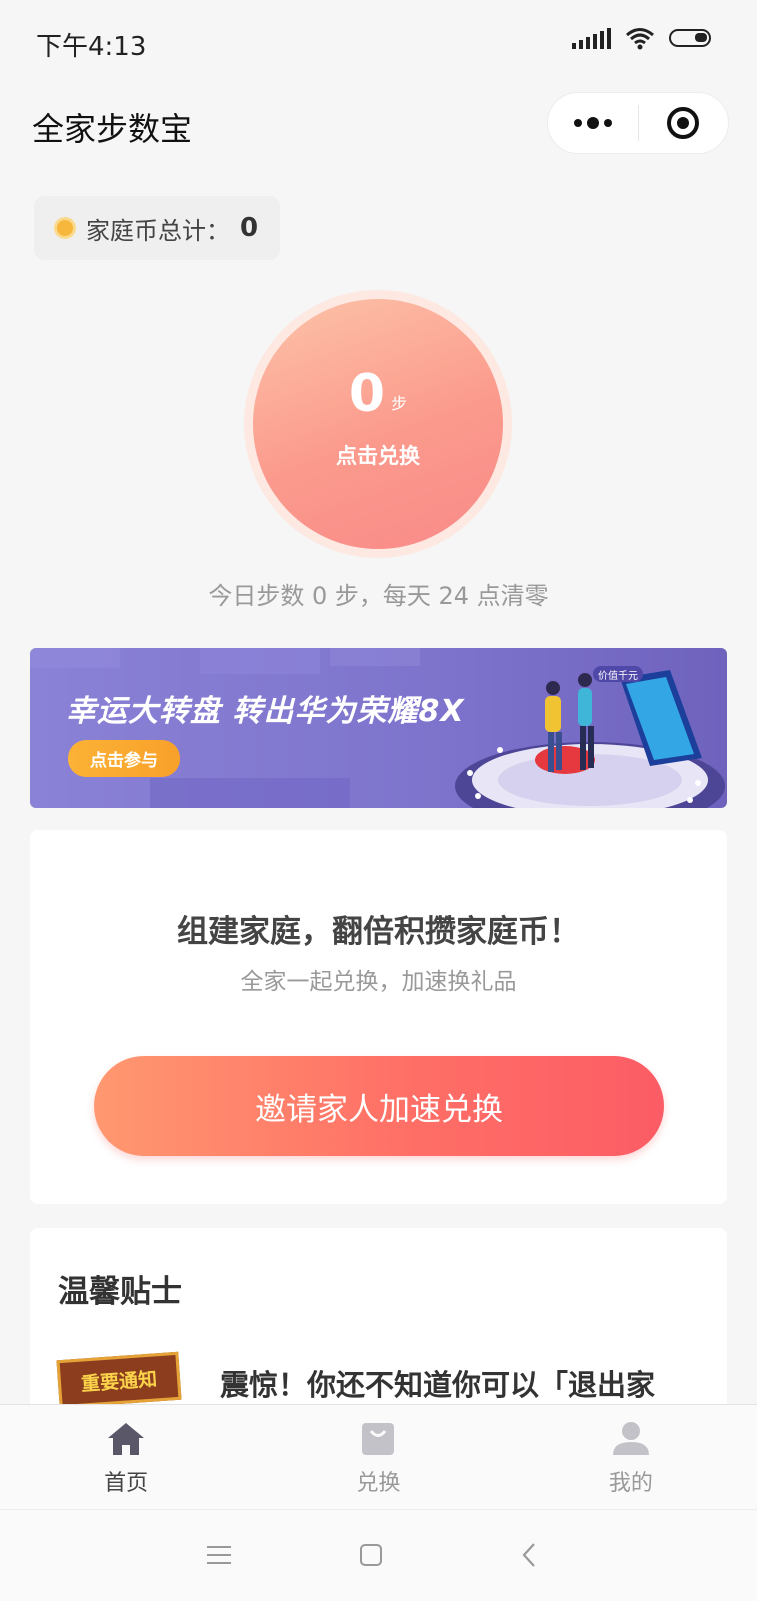  Describe the element at coordinates (399, 403) in the screenshot. I see `step-unit: 步` at that location.